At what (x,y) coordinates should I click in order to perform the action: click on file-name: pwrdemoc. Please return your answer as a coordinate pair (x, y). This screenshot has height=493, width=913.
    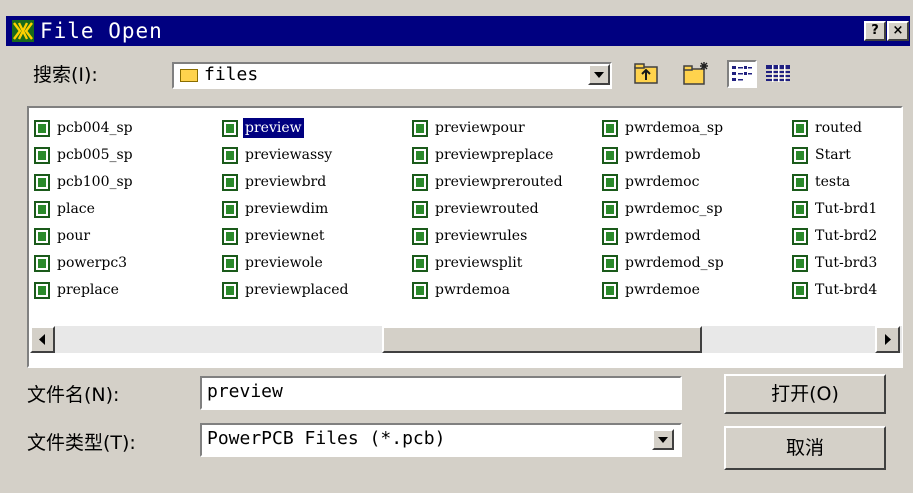
    Looking at the image, I should click on (662, 182).